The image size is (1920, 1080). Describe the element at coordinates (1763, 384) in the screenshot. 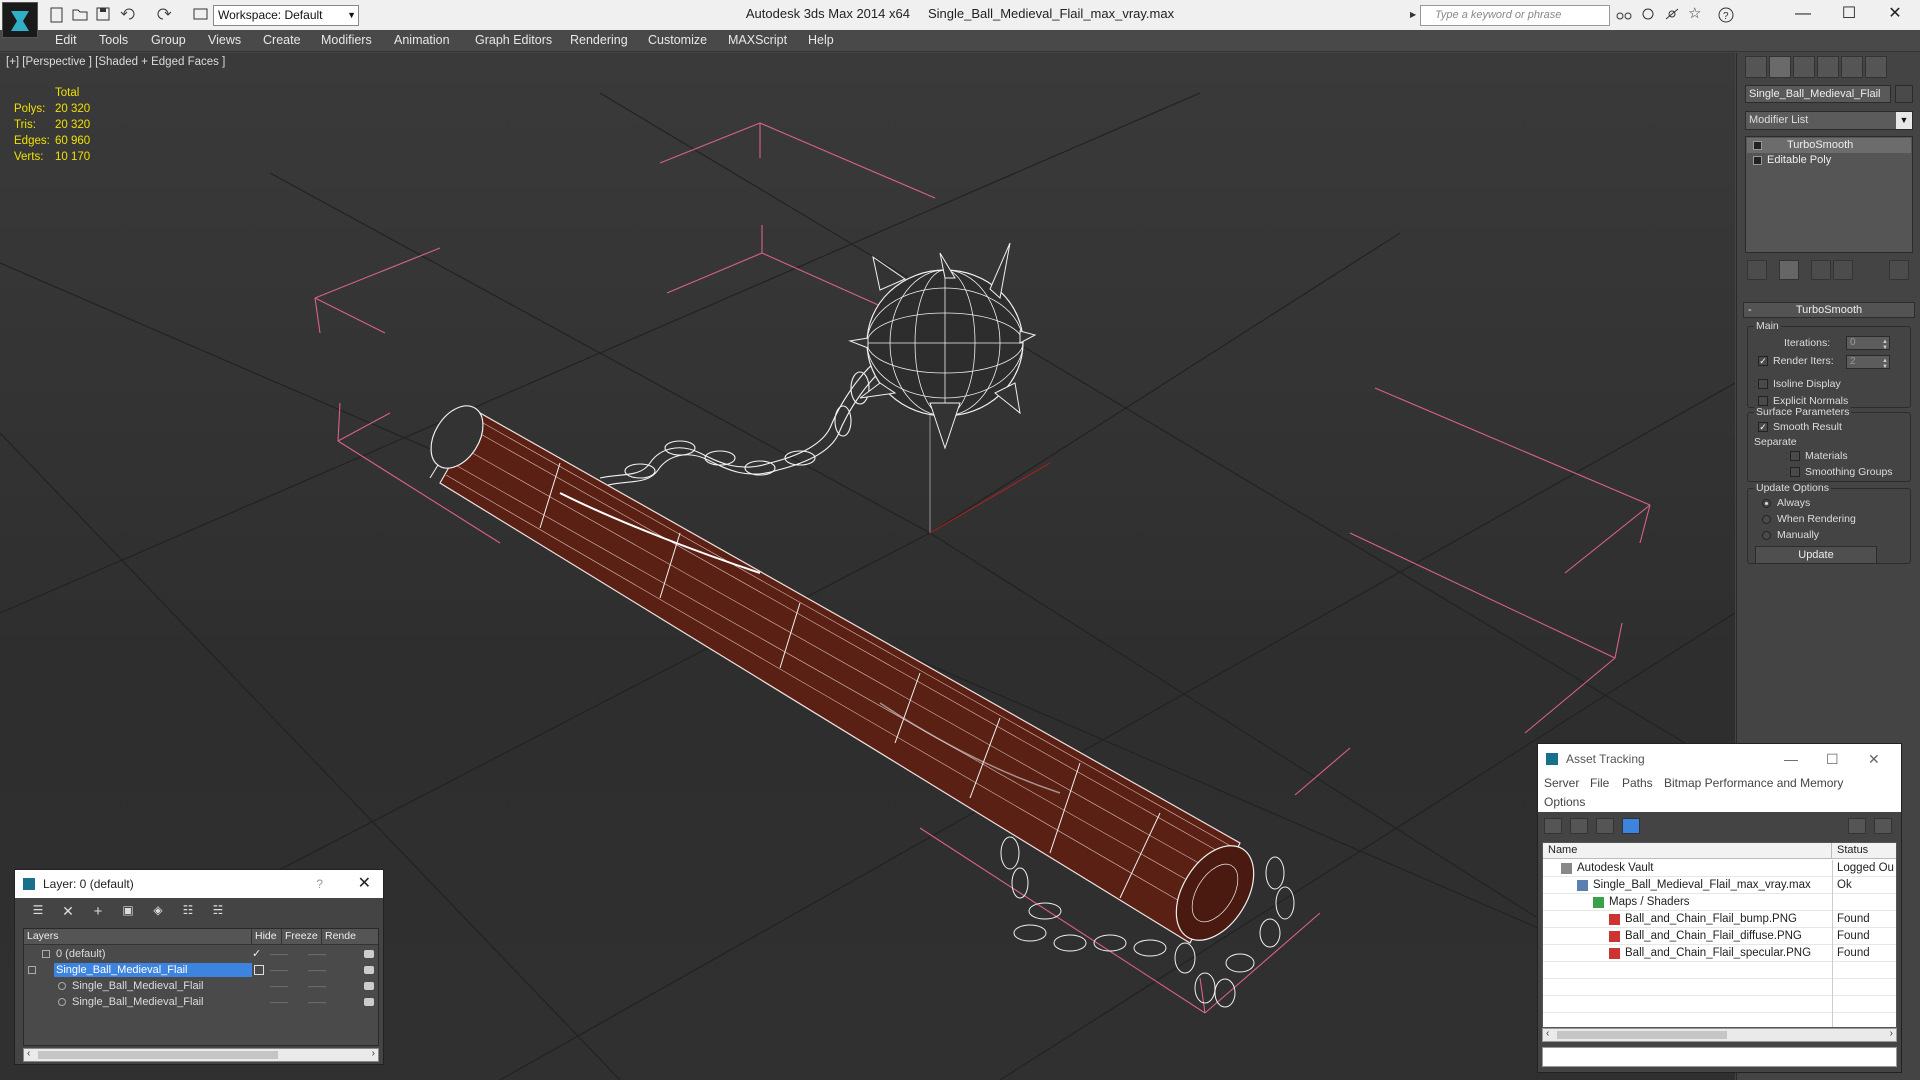

I see `isoline-checkbox` at that location.